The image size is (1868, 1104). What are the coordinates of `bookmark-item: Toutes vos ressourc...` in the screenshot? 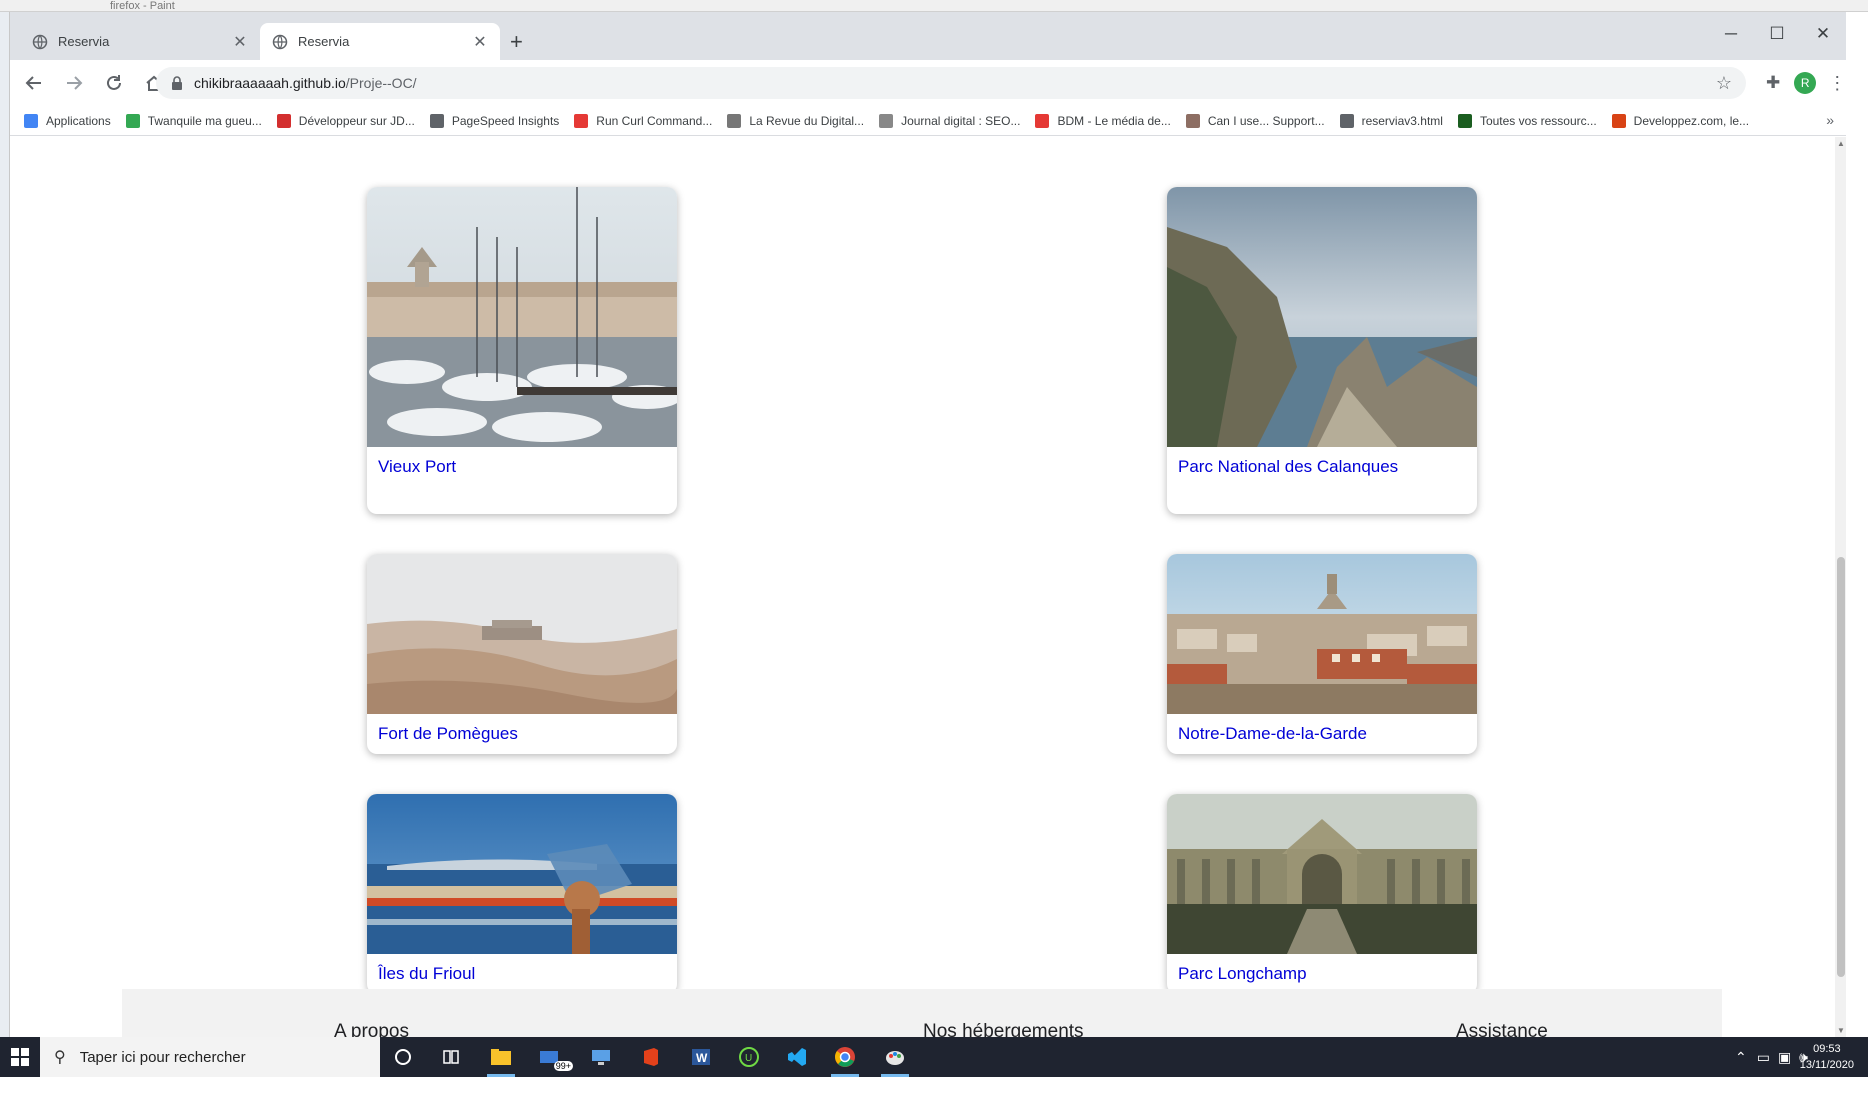 It's located at (1527, 120).